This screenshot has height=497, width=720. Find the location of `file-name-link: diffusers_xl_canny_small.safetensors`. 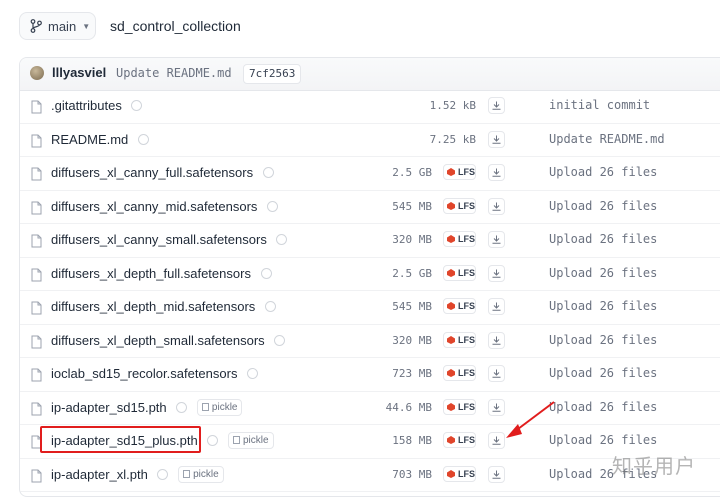

file-name-link: diffusers_xl_canny_small.safetensors is located at coordinates (169, 239).